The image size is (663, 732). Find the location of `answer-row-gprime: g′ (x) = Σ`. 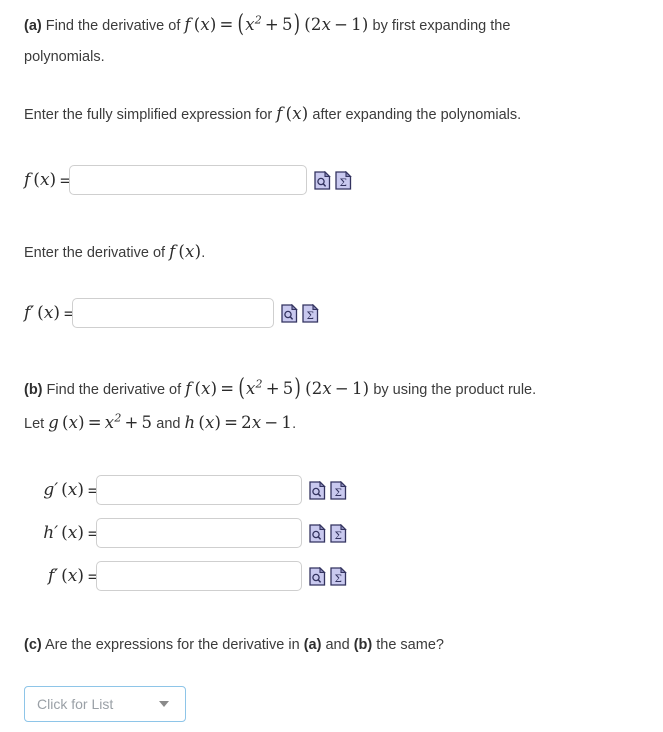

answer-row-gprime: g′ (x) = Σ is located at coordinates (186, 490).